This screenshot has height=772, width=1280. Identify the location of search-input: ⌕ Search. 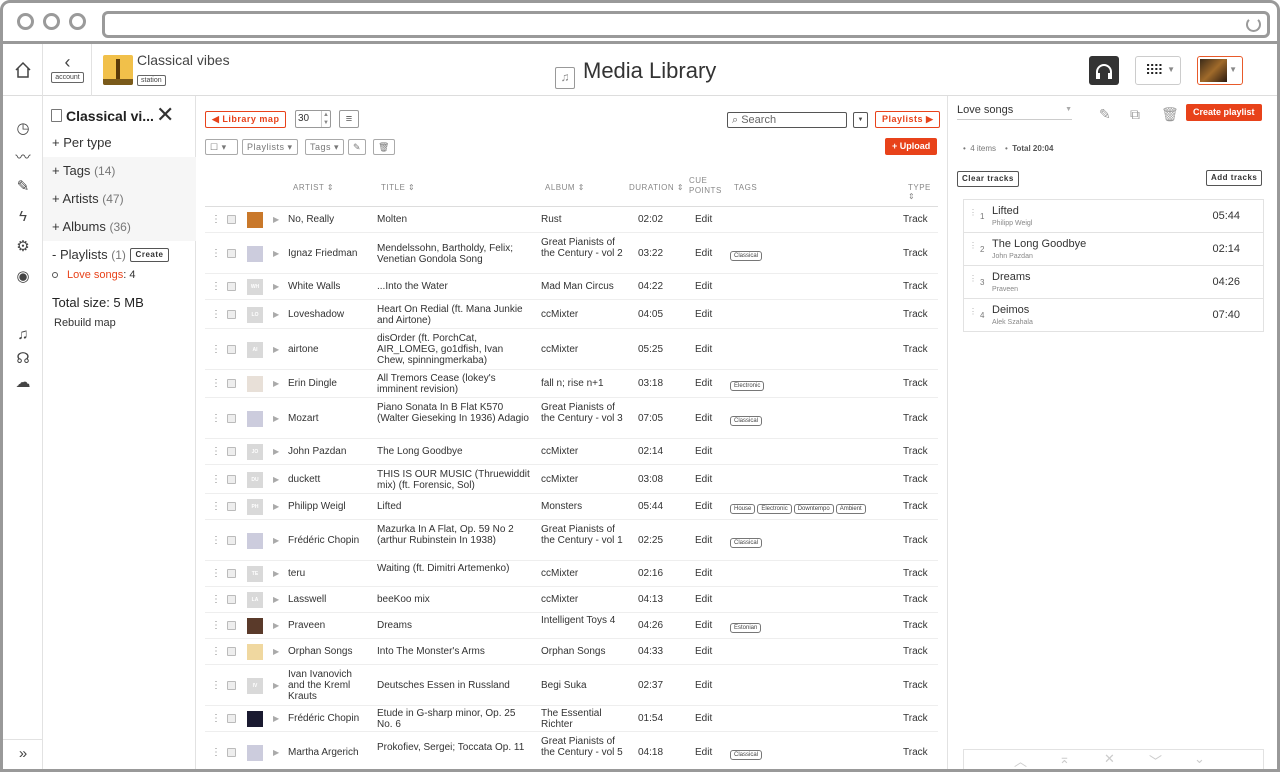
(787, 120).